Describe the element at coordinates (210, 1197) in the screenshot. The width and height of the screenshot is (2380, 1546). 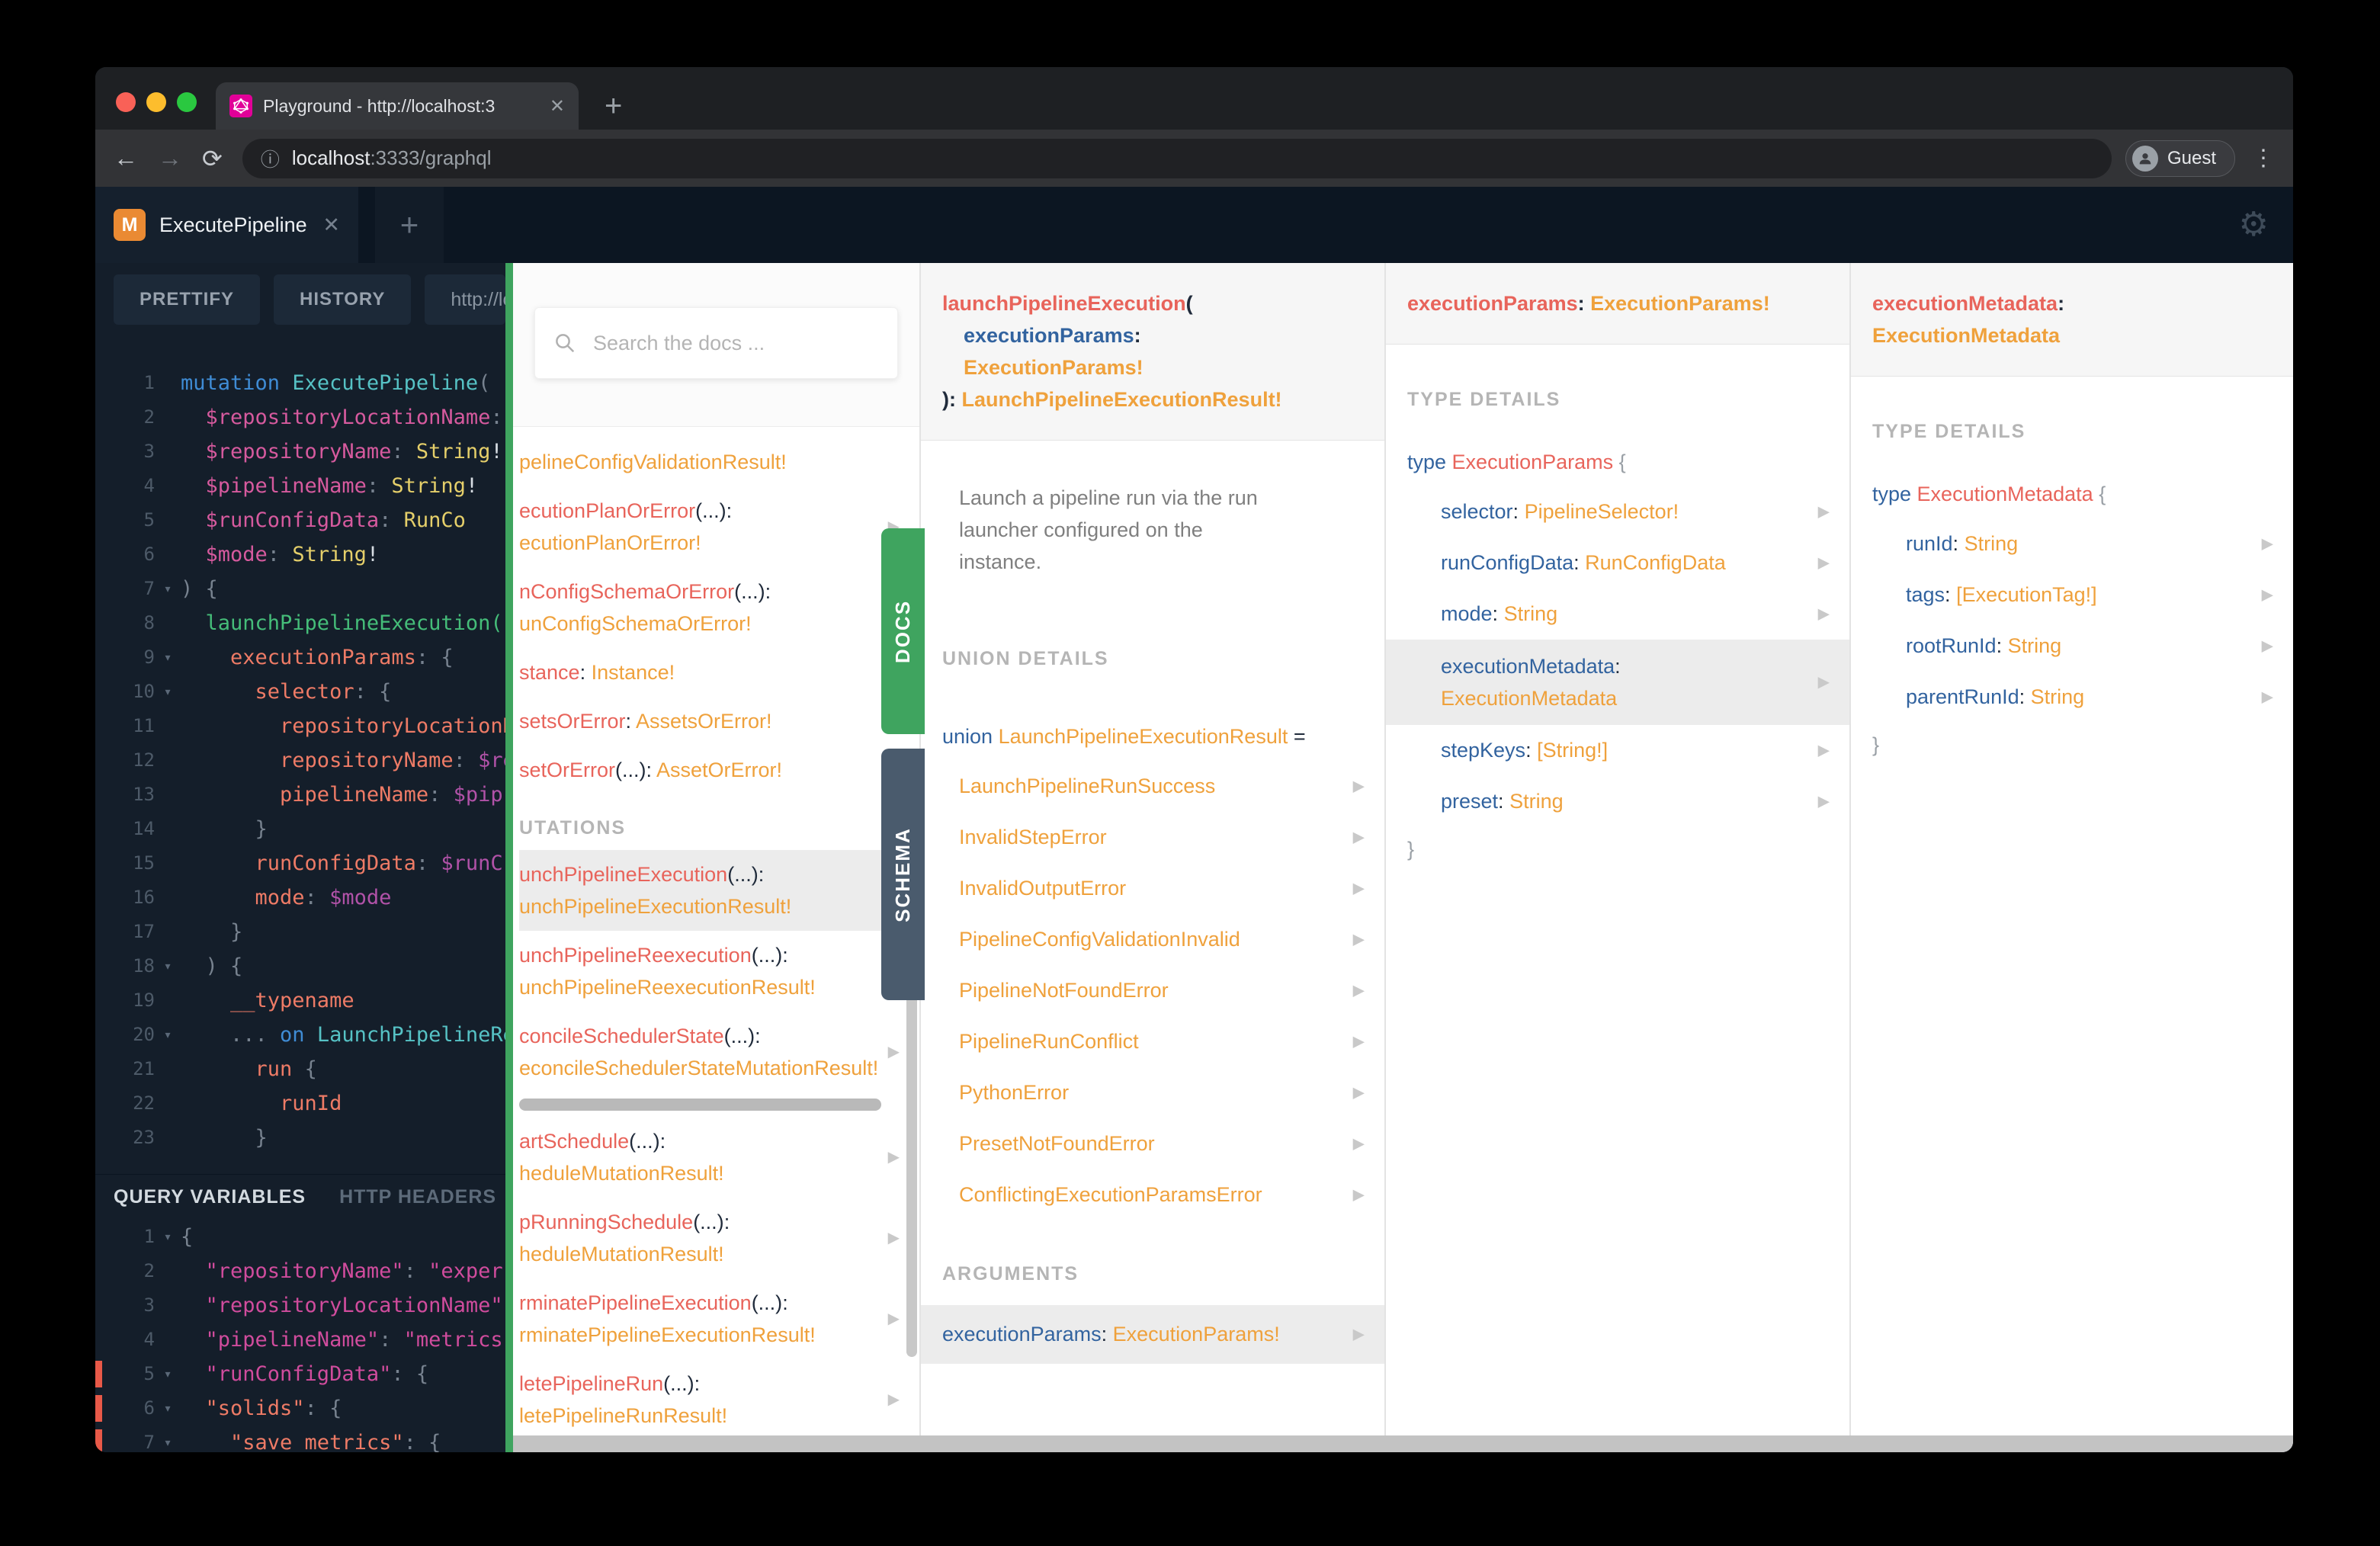
I see `tab-query-variables: QUERY VARIABLES` at that location.